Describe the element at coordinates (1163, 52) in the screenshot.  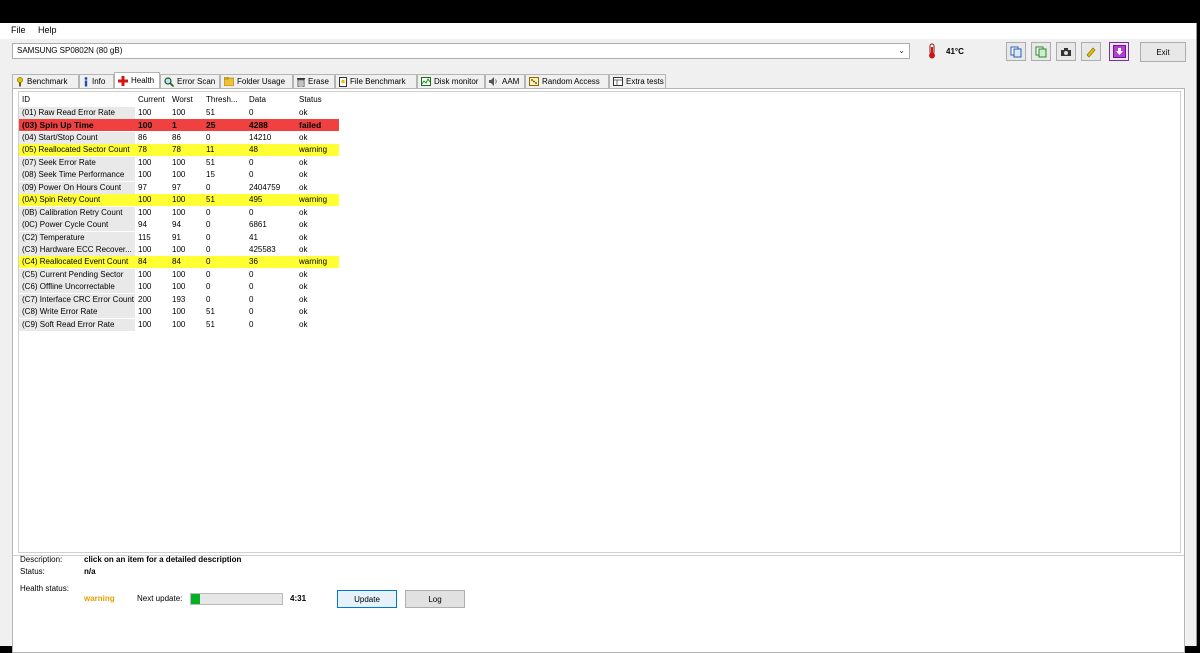
I see `exit-button: Exit` at that location.